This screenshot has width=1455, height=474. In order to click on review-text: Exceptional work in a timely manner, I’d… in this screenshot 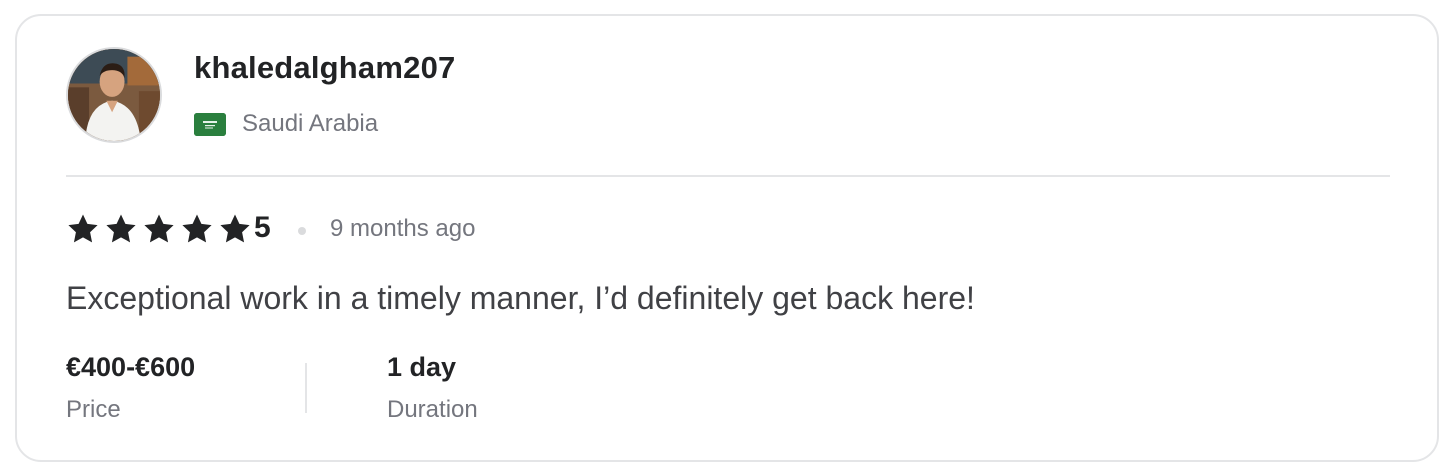, I will do `click(520, 298)`.